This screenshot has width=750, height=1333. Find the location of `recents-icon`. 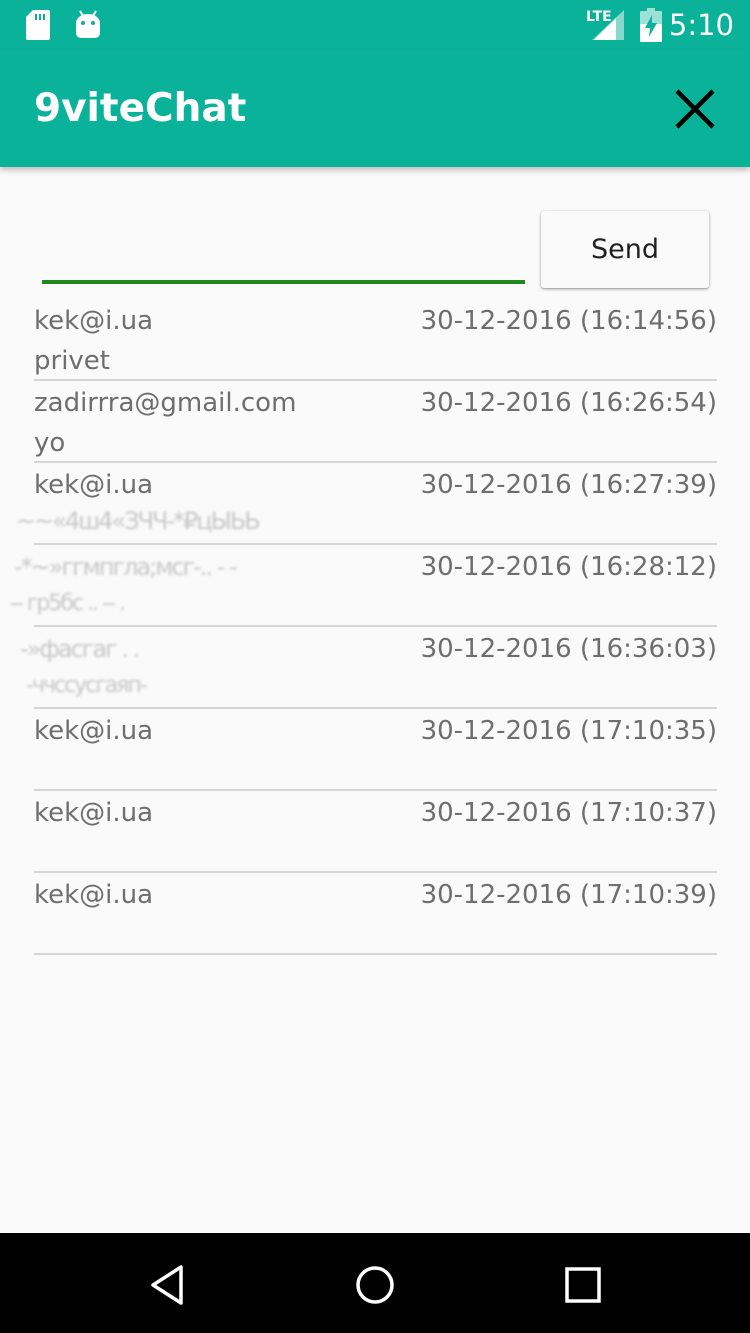

recents-icon is located at coordinates (583, 1285).